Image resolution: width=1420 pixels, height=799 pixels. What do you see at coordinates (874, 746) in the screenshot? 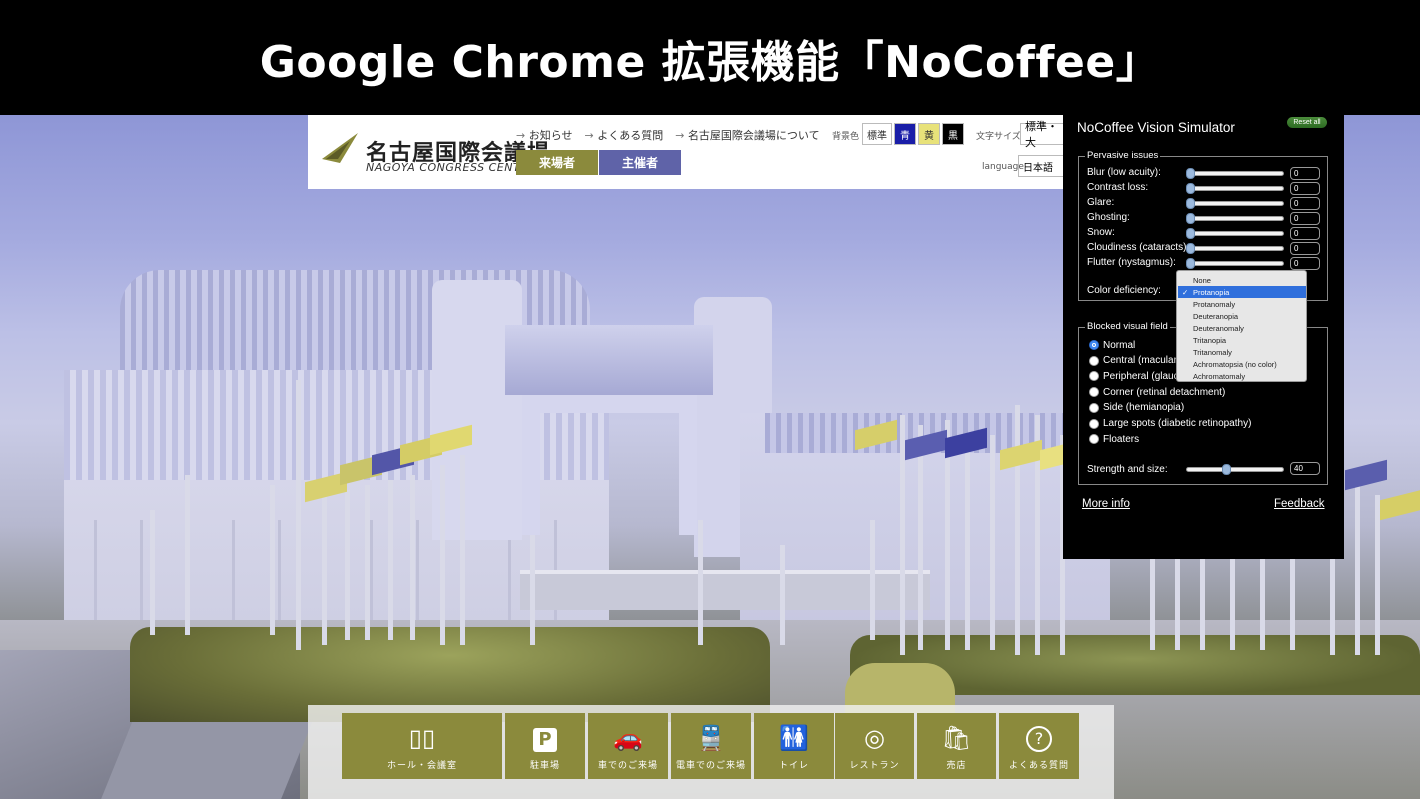
I see `tile-restaurant: ◎ レストラン` at bounding box center [874, 746].